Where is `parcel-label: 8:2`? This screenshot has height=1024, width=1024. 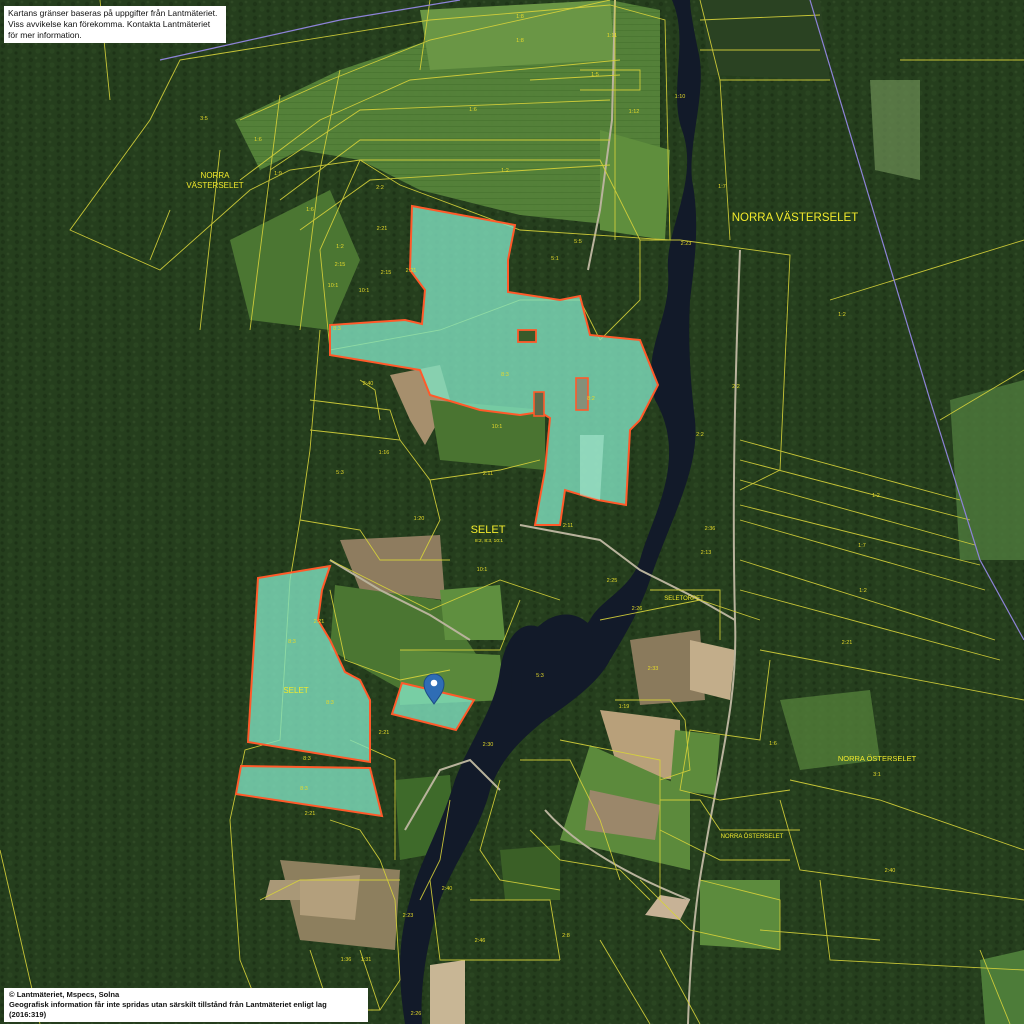
parcel-label: 8:2 is located at coordinates (591, 399).